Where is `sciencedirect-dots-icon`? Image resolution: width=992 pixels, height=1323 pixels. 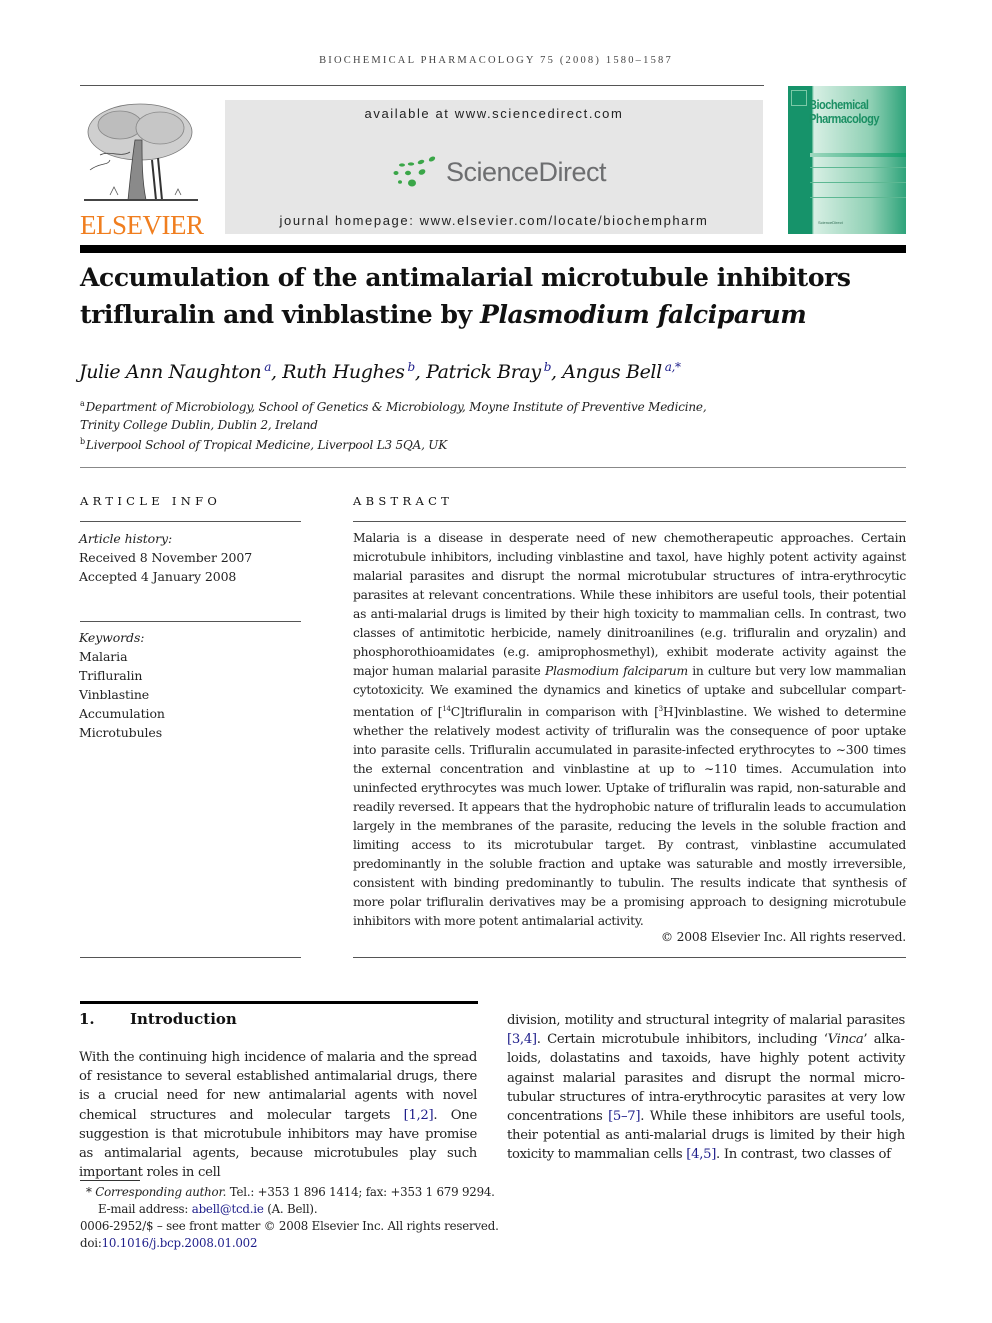
sciencedirect-dots-icon is located at coordinates (414, 171).